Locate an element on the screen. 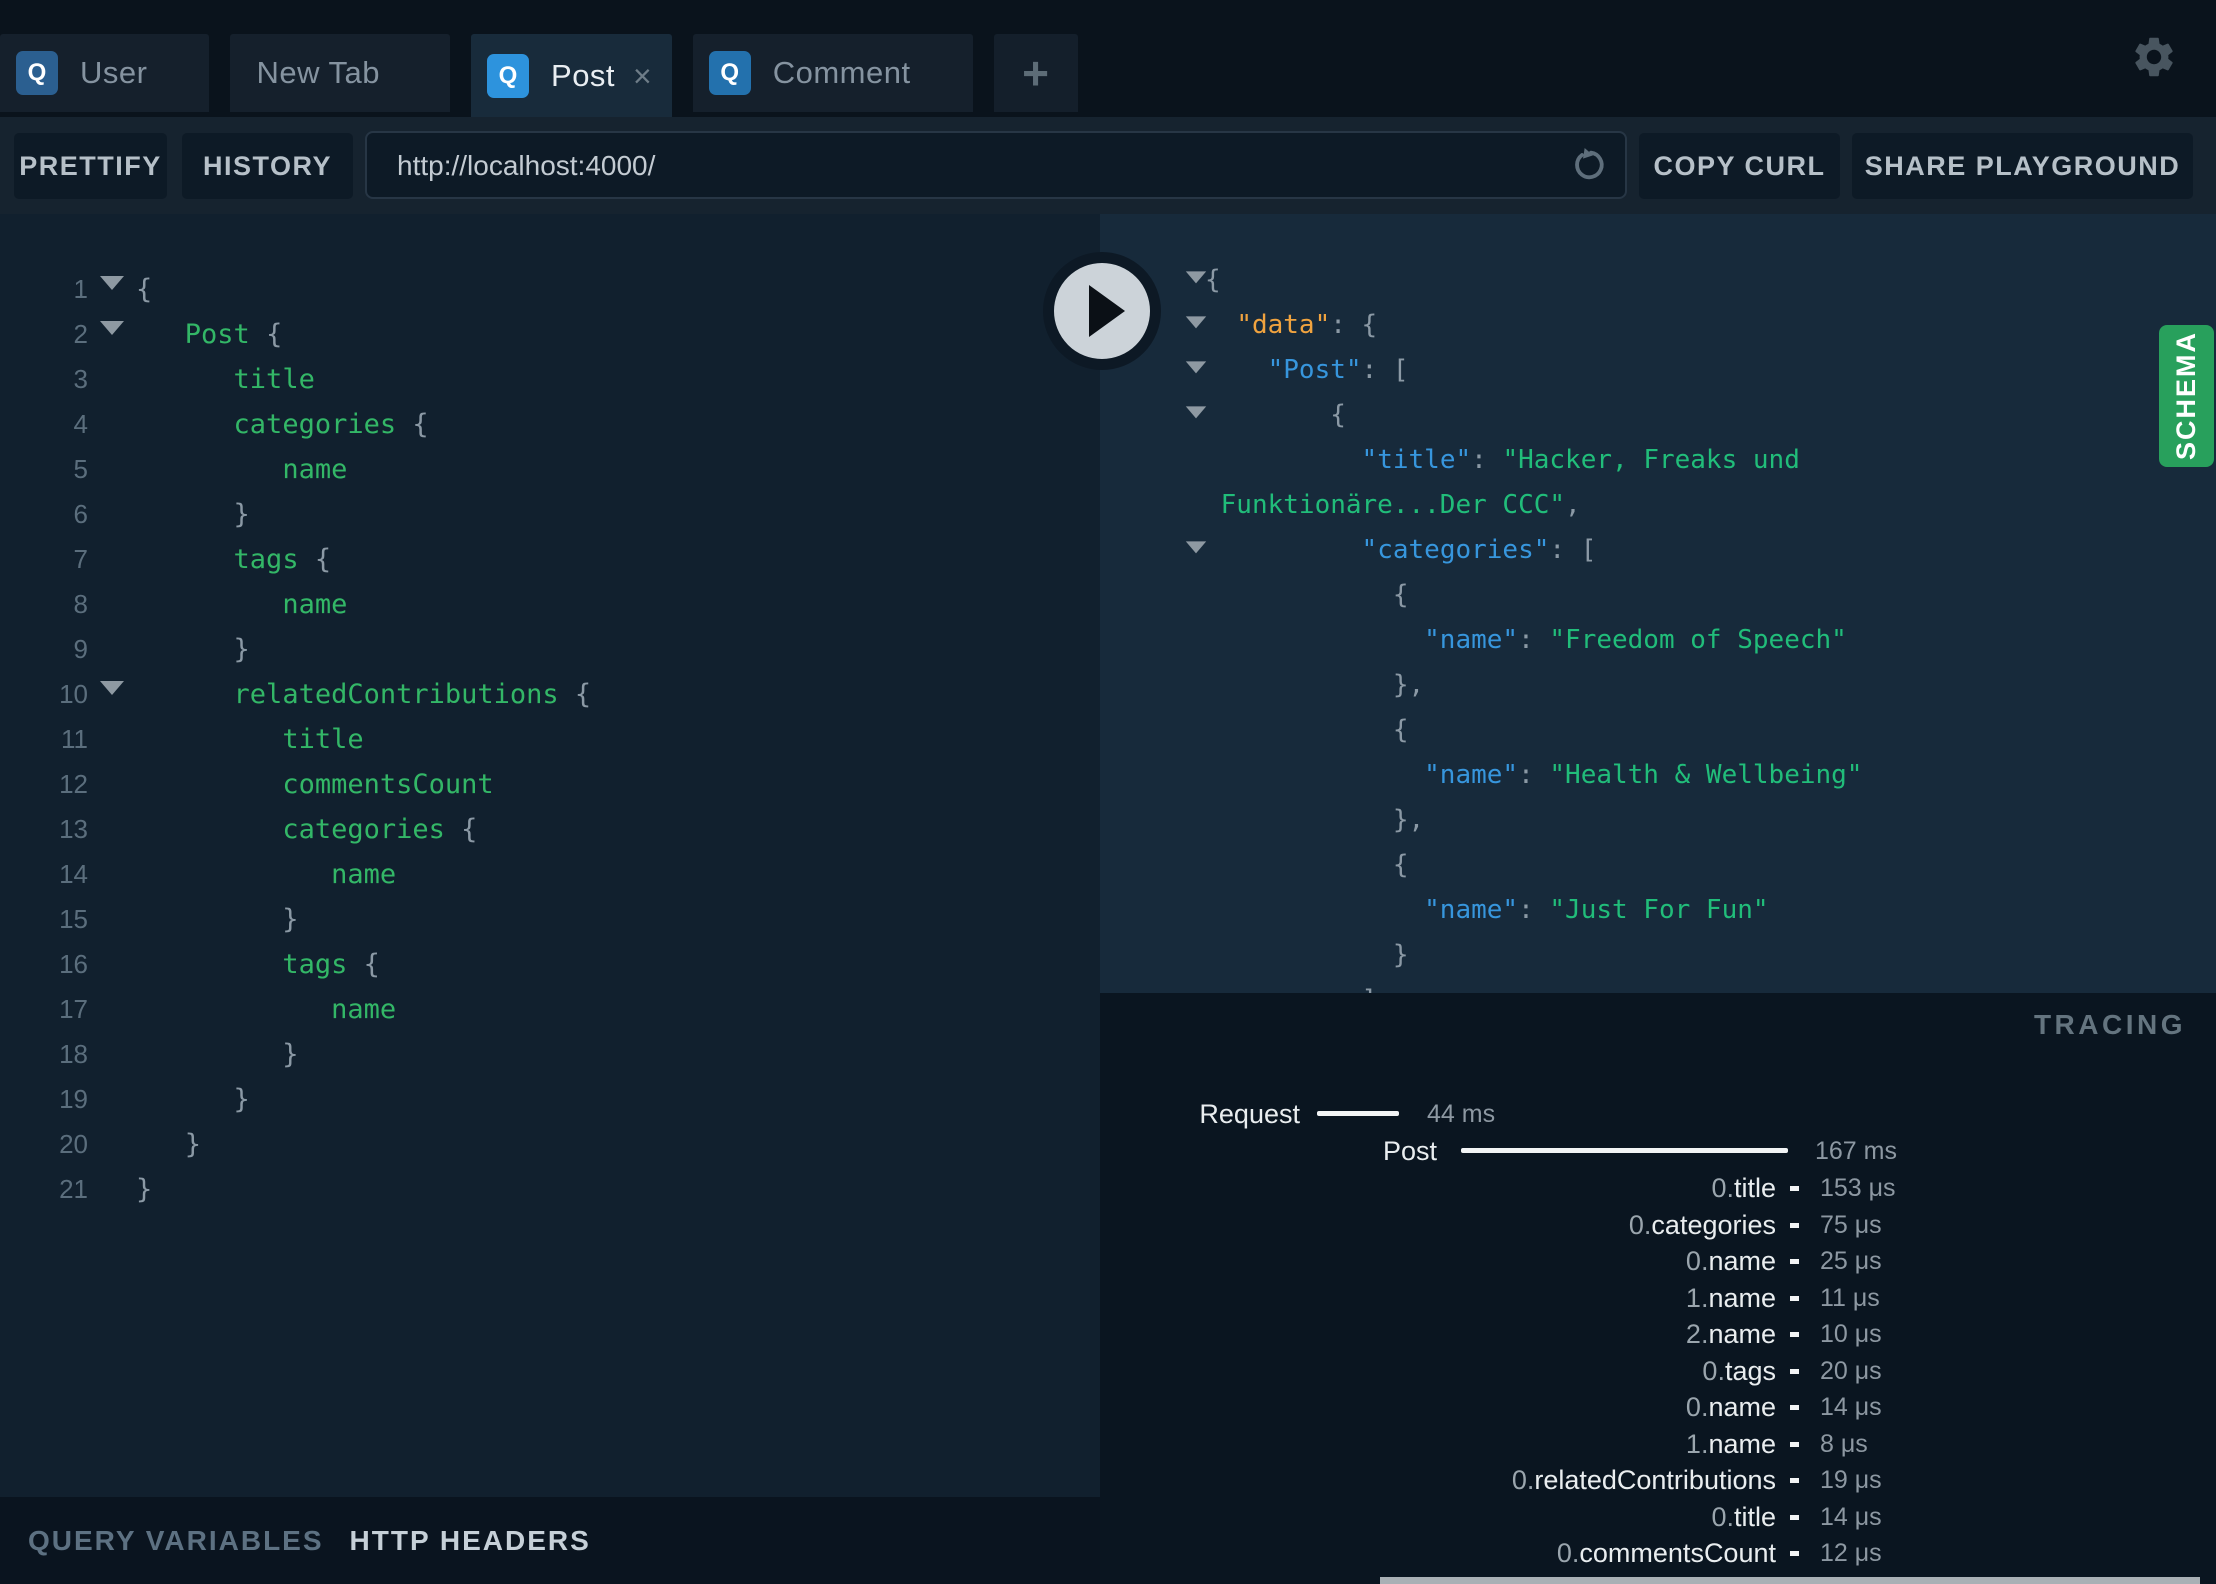 Image resolution: width=2216 pixels, height=1584 pixels. line-number: 2 is located at coordinates (80, 334).